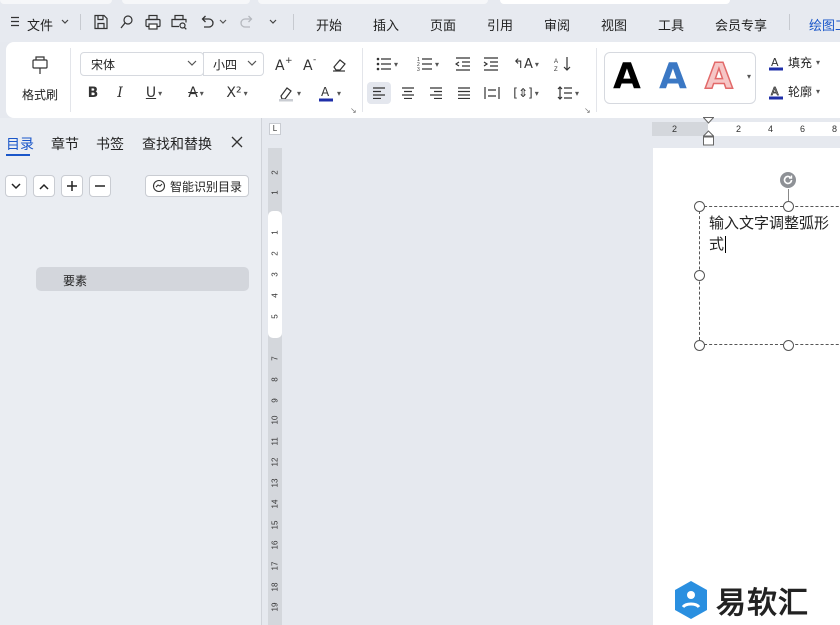 The height and width of the screenshot is (625, 840). I want to click on tab-stop-selector: L, so click(275, 129).